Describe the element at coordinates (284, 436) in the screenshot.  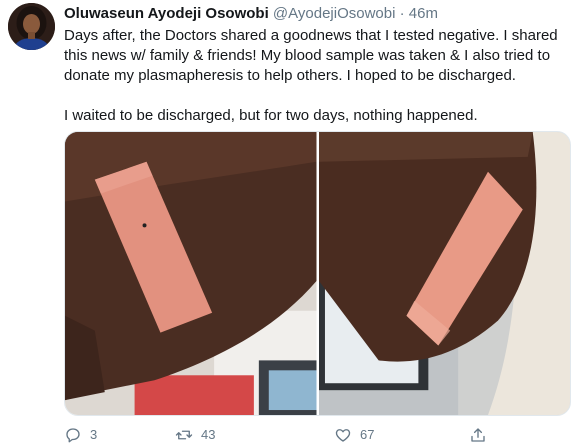
I see `action-bar: 3 43 67` at that location.